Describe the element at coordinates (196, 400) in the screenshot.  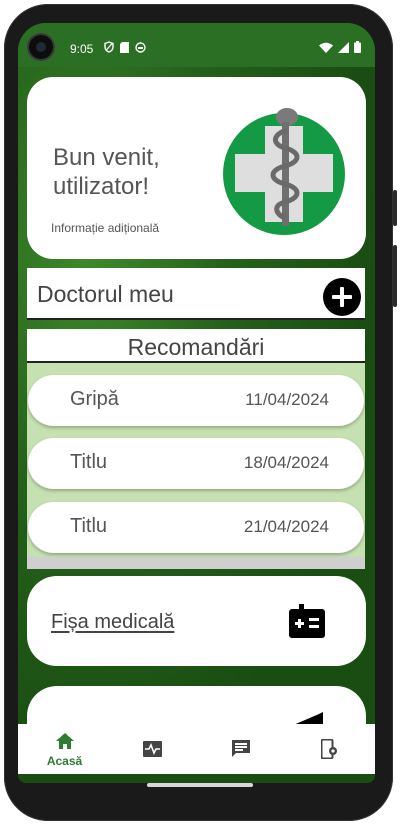
I see `recommendation-item: Gripă 11/04/2024` at that location.